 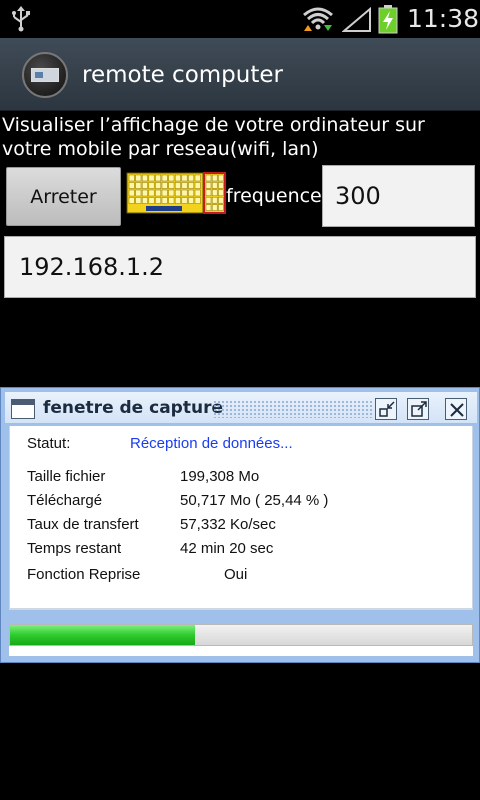 I want to click on titlebar-grip, so click(x=293, y=409).